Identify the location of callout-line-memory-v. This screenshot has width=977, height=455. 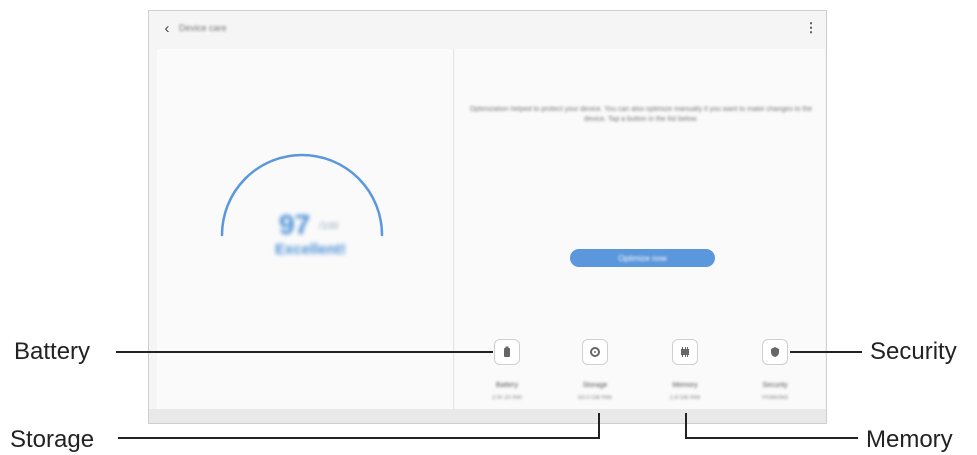
(686, 426).